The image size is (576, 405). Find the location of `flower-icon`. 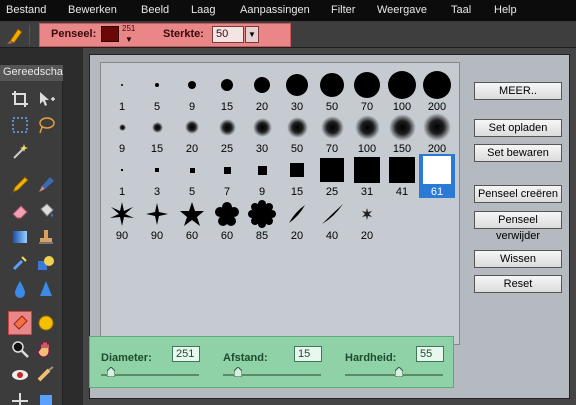

flower-icon is located at coordinates (227, 214).